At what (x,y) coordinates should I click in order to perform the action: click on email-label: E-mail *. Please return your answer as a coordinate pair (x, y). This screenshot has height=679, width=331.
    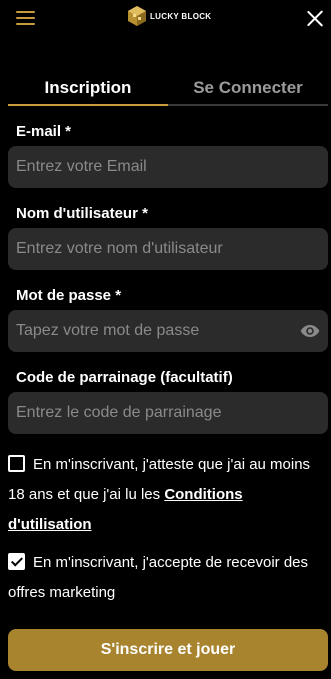
    Looking at the image, I should click on (44, 131).